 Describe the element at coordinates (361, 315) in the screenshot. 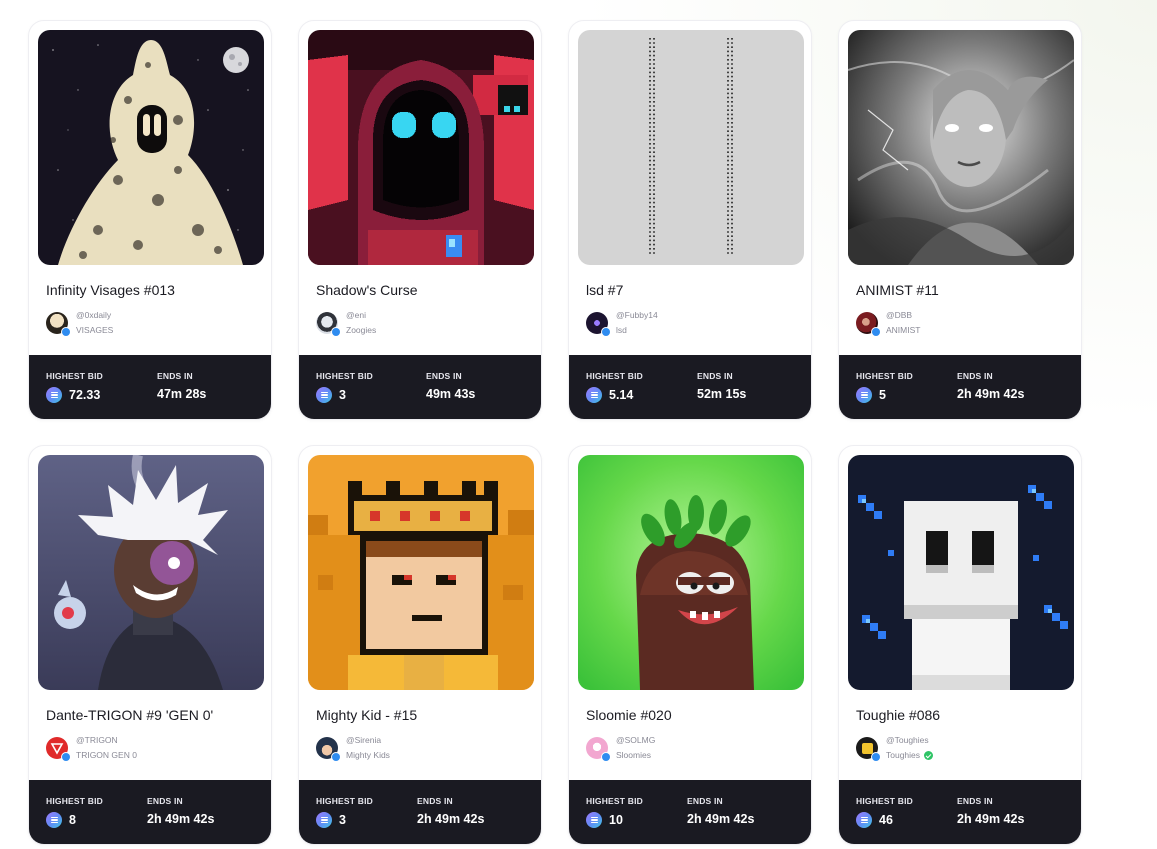

I see `creator-handle: @eni` at that location.